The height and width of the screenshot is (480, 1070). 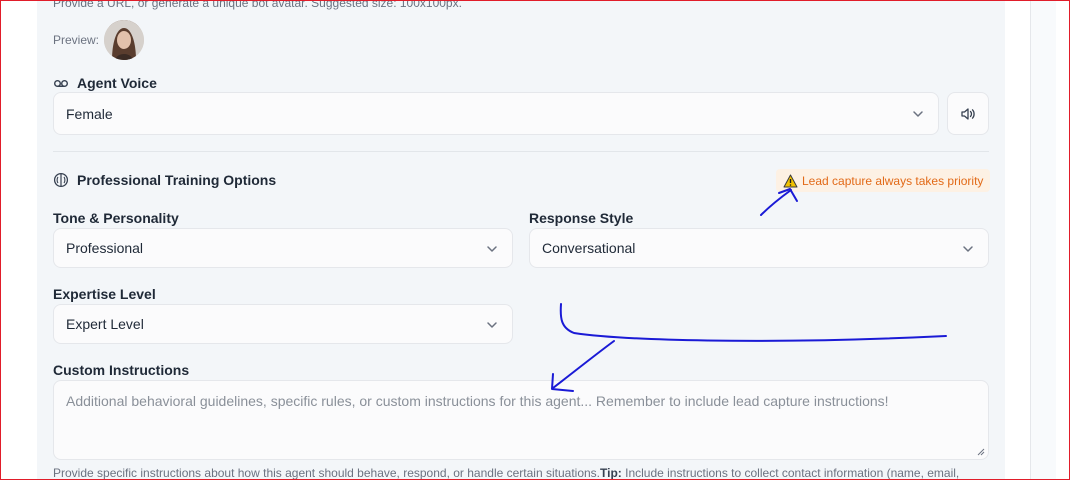 What do you see at coordinates (283, 248) in the screenshot?
I see `tone-select: Professional` at bounding box center [283, 248].